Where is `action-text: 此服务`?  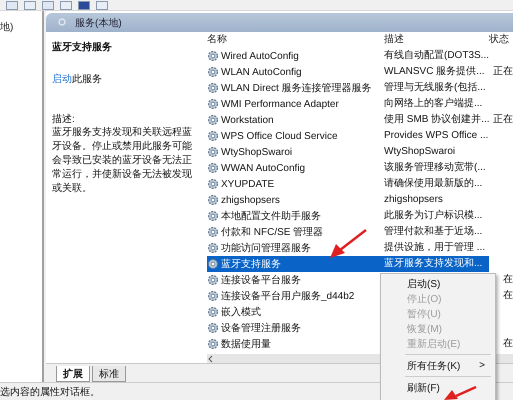 action-text: 此服务 is located at coordinates (87, 79).